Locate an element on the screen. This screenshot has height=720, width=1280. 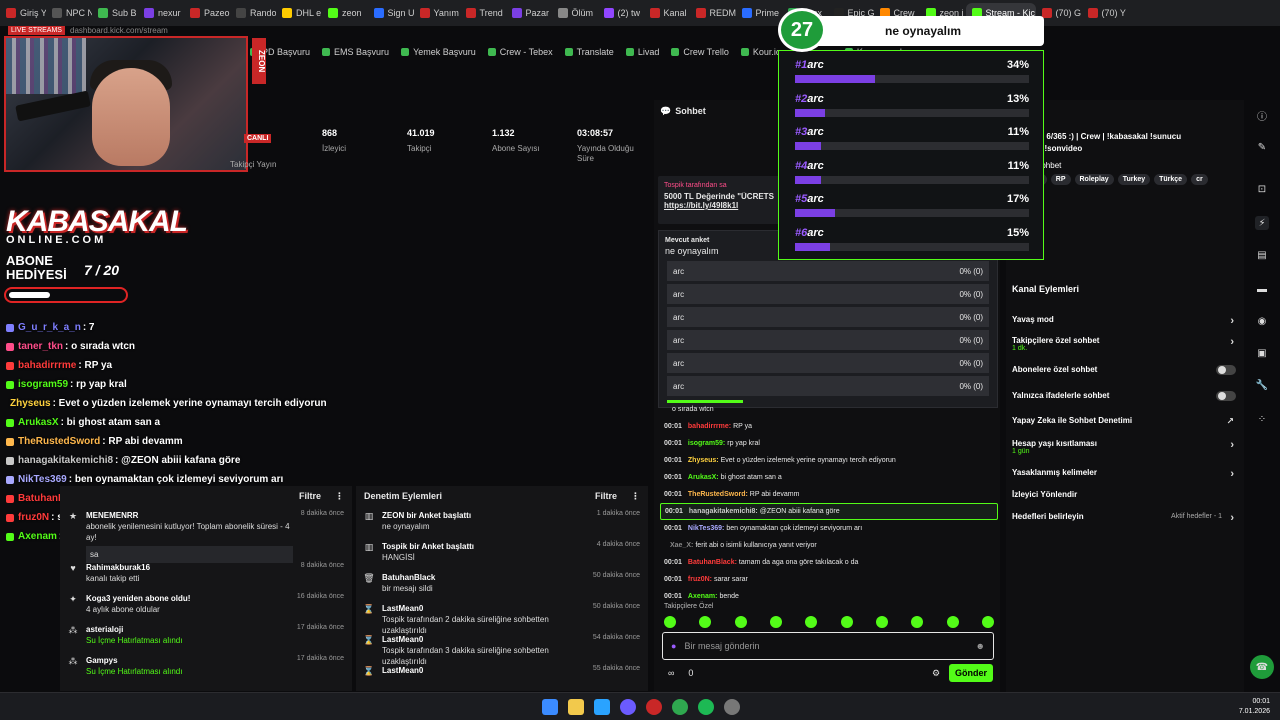
chat-message-user: hanagakitakemichi8: is located at coordinates (723, 511).